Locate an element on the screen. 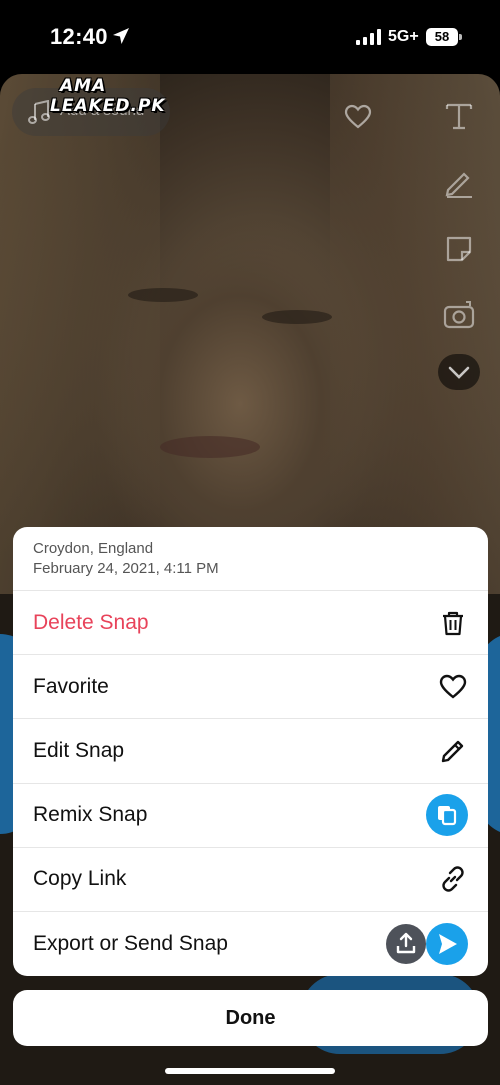 Image resolution: width=500 pixels, height=1085 pixels. pencil-icon is located at coordinates (452, 751).